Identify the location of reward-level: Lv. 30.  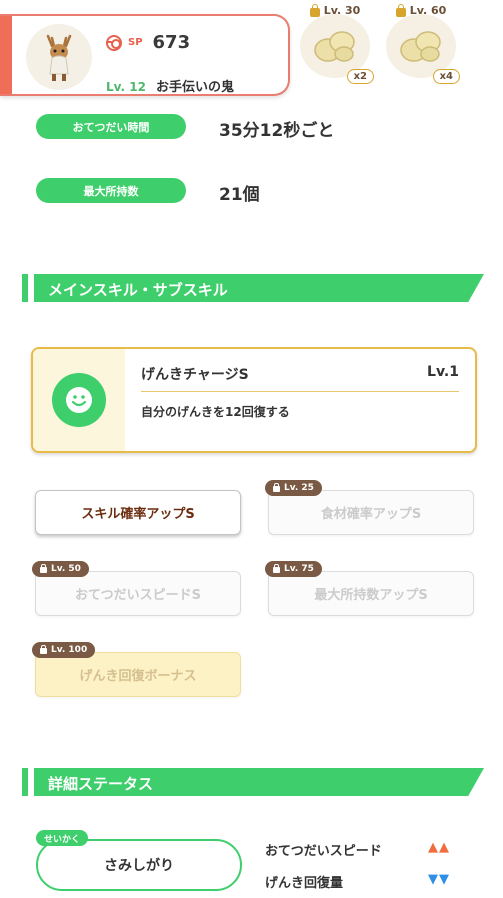
(342, 10).